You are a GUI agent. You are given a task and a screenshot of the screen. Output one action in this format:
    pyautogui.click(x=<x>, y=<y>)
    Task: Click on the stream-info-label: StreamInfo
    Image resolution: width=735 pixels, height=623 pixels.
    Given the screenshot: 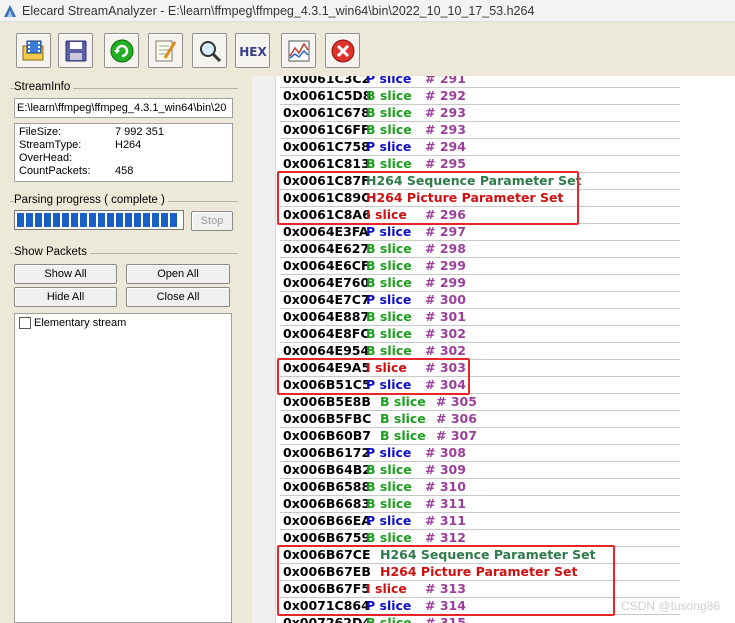 What is the action you would take?
    pyautogui.click(x=44, y=87)
    